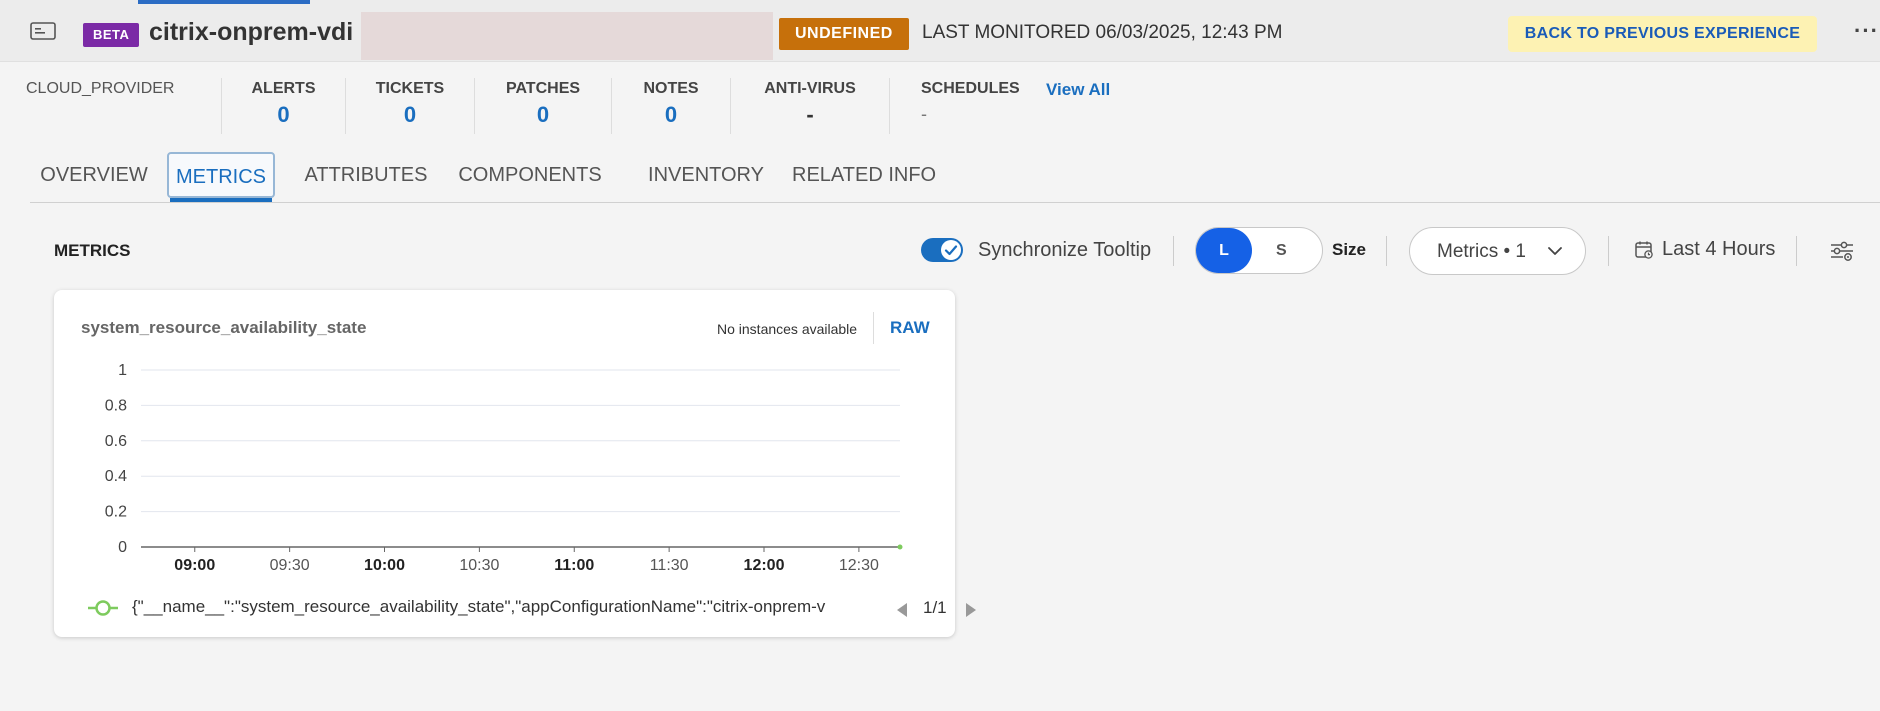 This screenshot has width=1880, height=711. Describe the element at coordinates (810, 88) in the screenshot. I see `summary-label: ANTI-VIRUS` at that location.